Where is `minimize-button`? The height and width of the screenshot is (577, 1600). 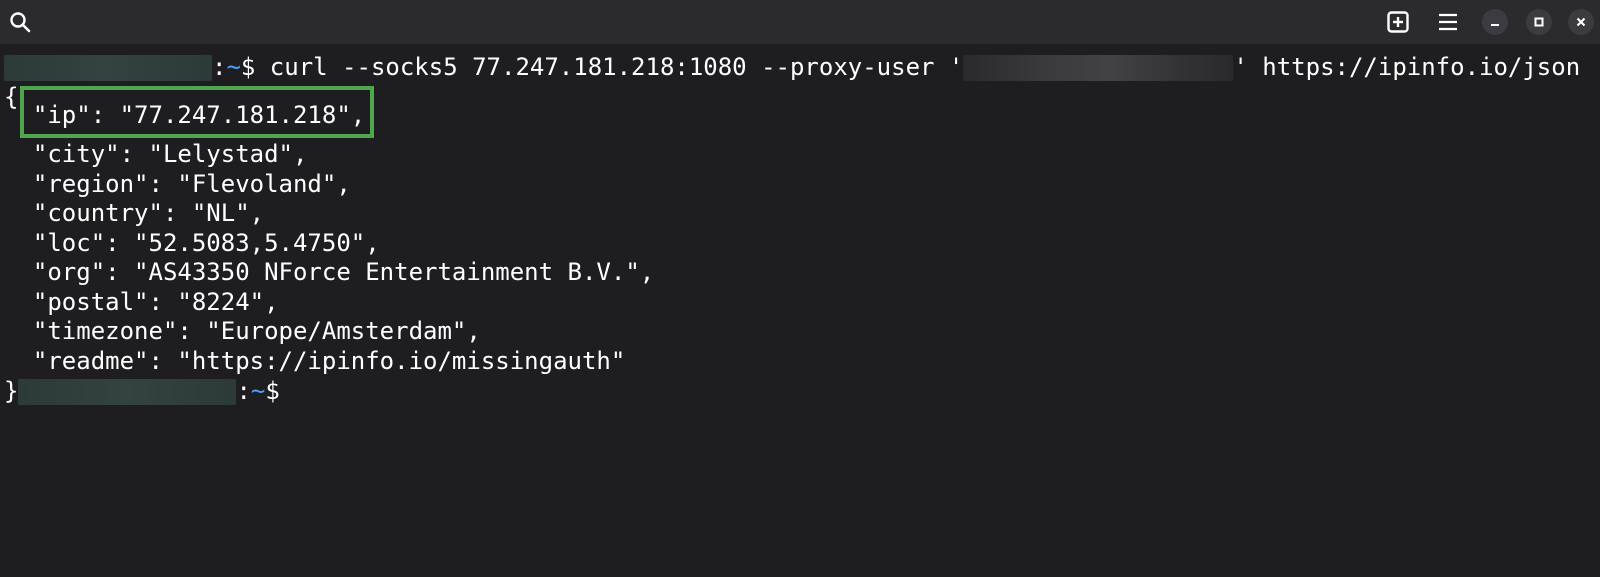 minimize-button is located at coordinates (1495, 22).